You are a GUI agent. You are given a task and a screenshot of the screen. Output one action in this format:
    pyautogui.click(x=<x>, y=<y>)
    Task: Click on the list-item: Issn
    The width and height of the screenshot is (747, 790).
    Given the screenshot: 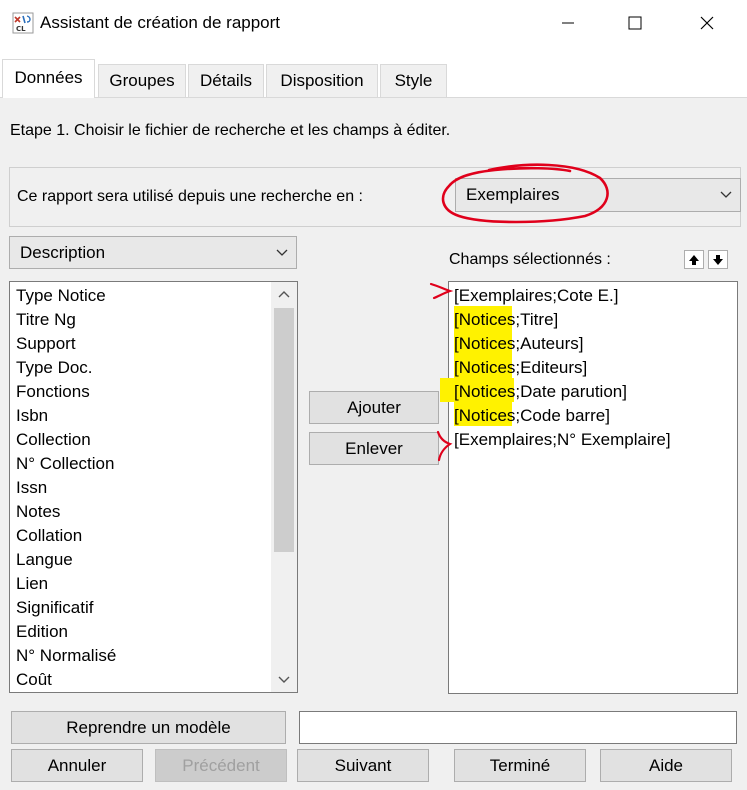 What is the action you would take?
    pyautogui.click(x=141, y=488)
    